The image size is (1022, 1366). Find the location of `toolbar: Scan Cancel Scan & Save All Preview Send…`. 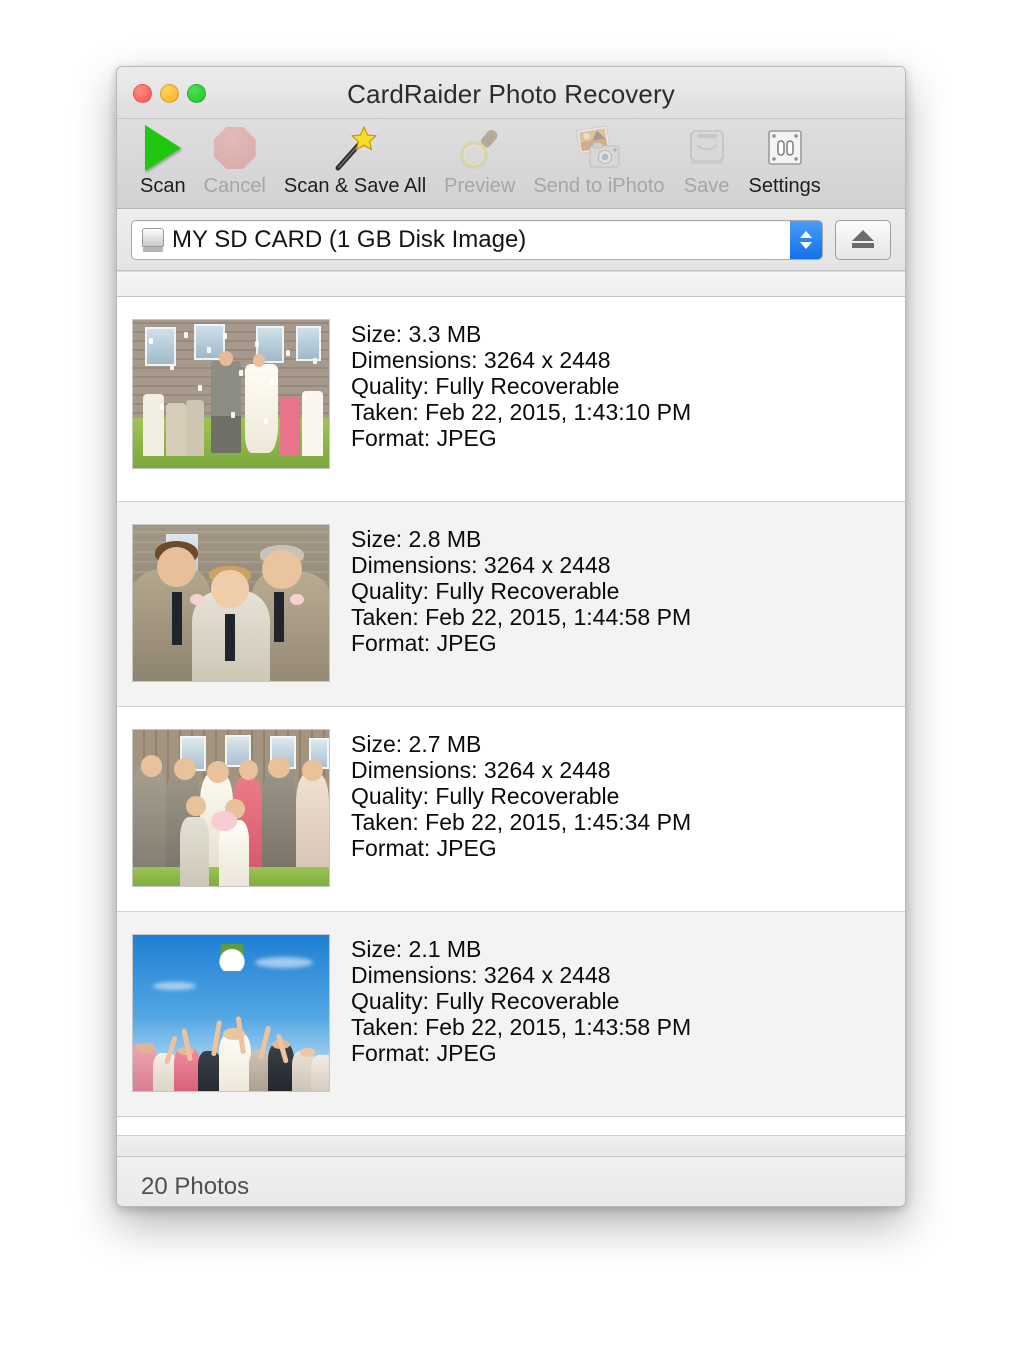

toolbar: Scan Cancel Scan & Save All Preview Send… is located at coordinates (511, 164).